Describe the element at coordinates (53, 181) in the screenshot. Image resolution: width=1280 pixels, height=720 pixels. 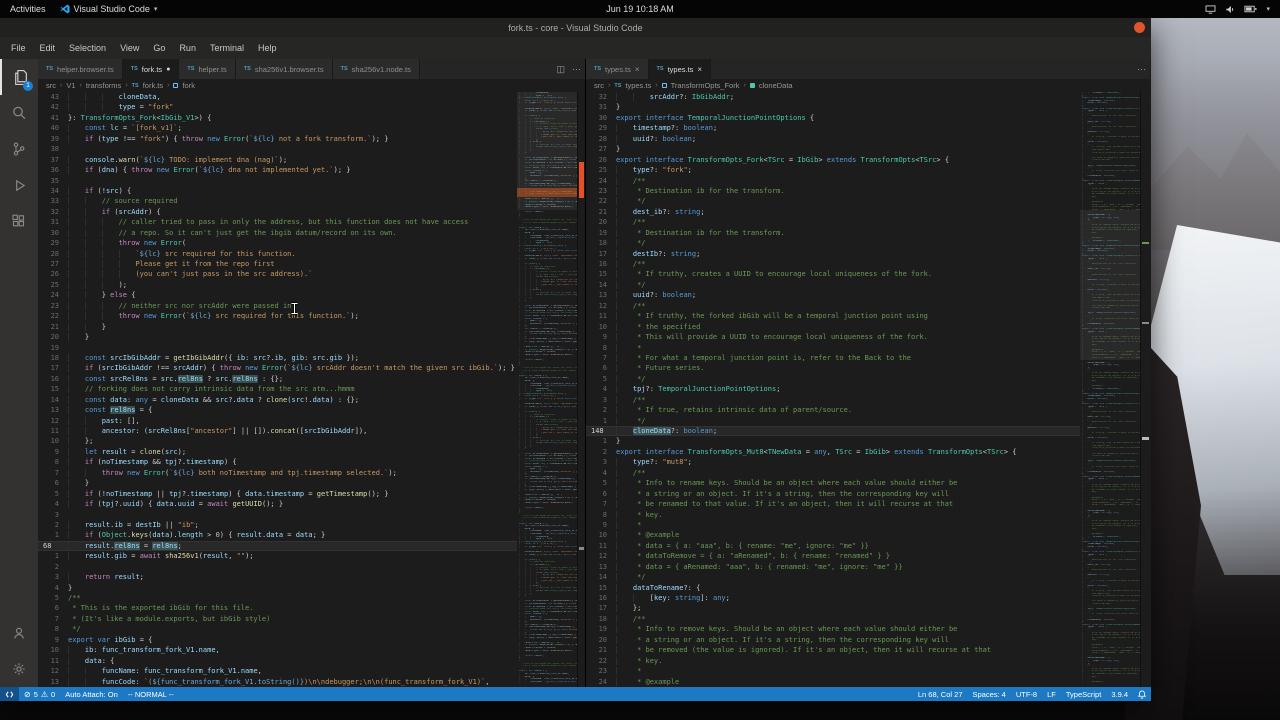
I see `line-number: 35` at that location.